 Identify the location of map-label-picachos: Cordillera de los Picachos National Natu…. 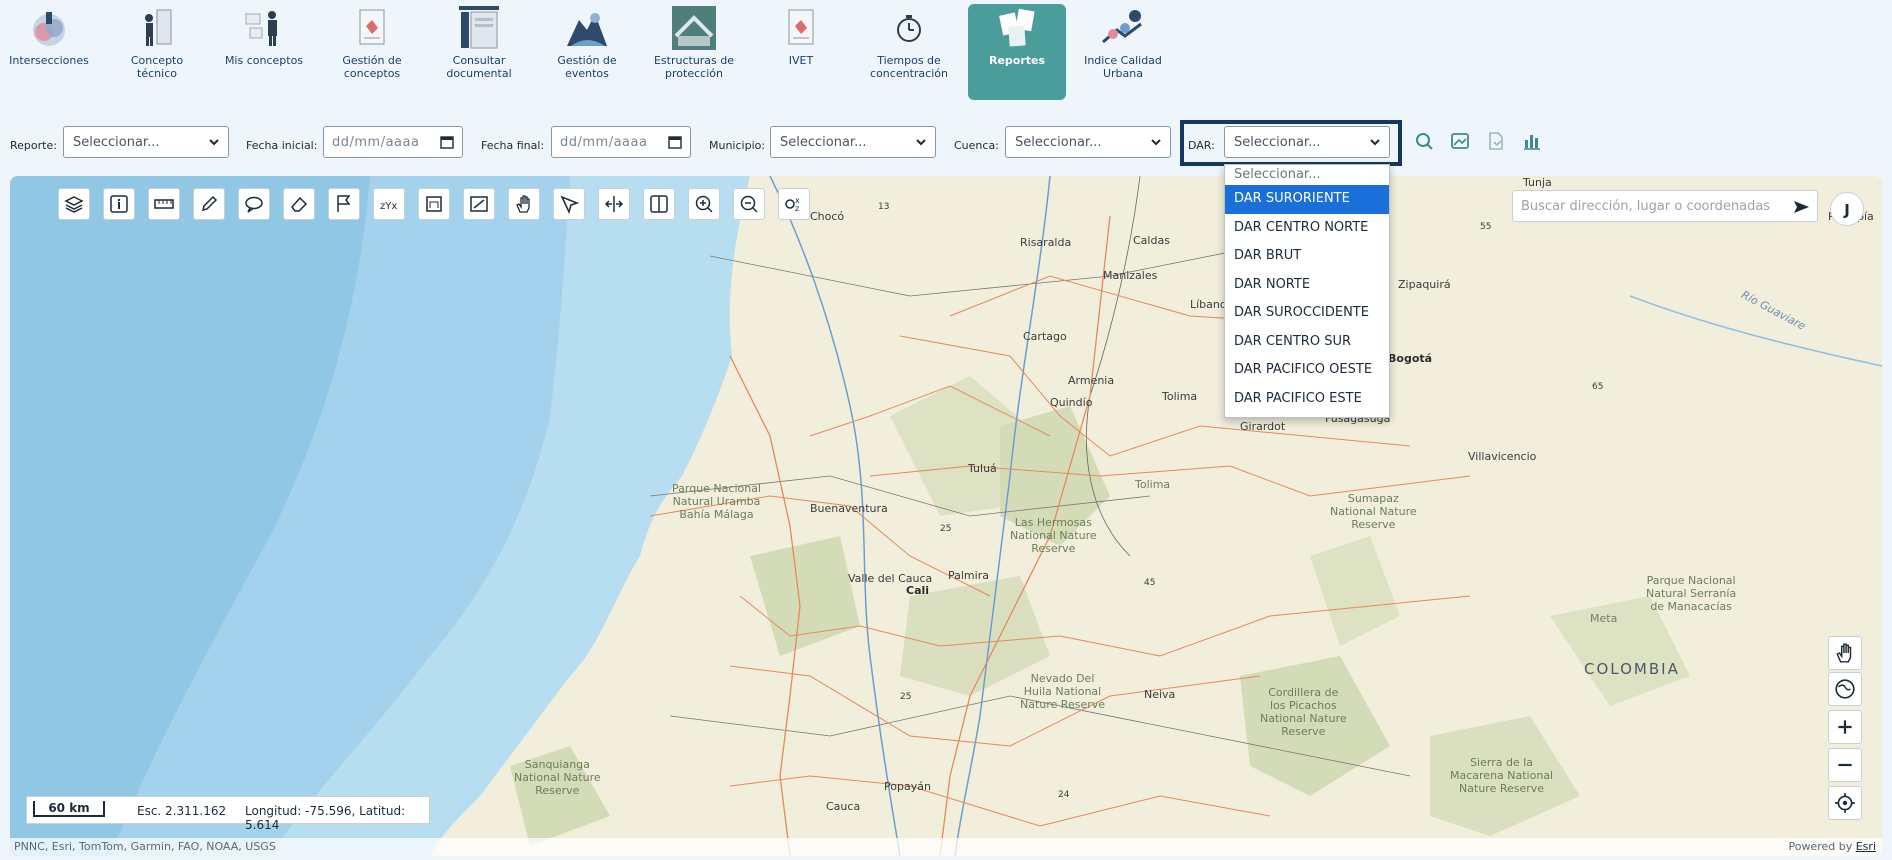
(1303, 712).